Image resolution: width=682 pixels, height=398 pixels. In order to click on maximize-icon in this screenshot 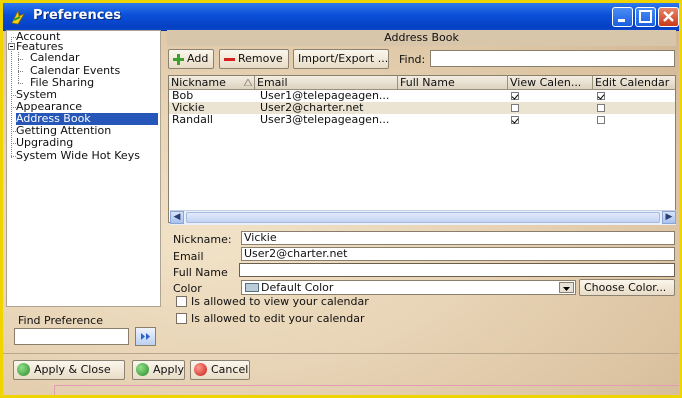, I will do `click(645, 16)`.